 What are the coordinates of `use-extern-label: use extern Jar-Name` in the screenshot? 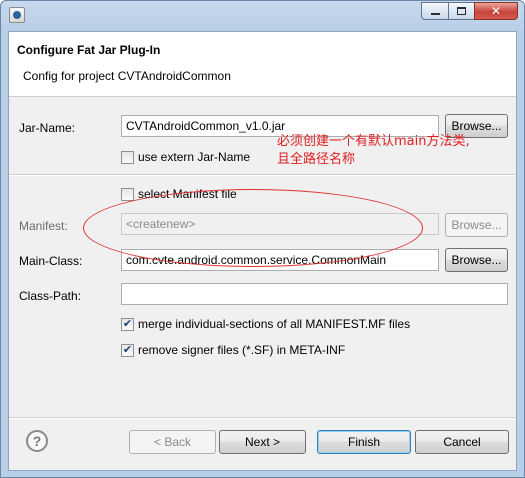 It's located at (194, 157).